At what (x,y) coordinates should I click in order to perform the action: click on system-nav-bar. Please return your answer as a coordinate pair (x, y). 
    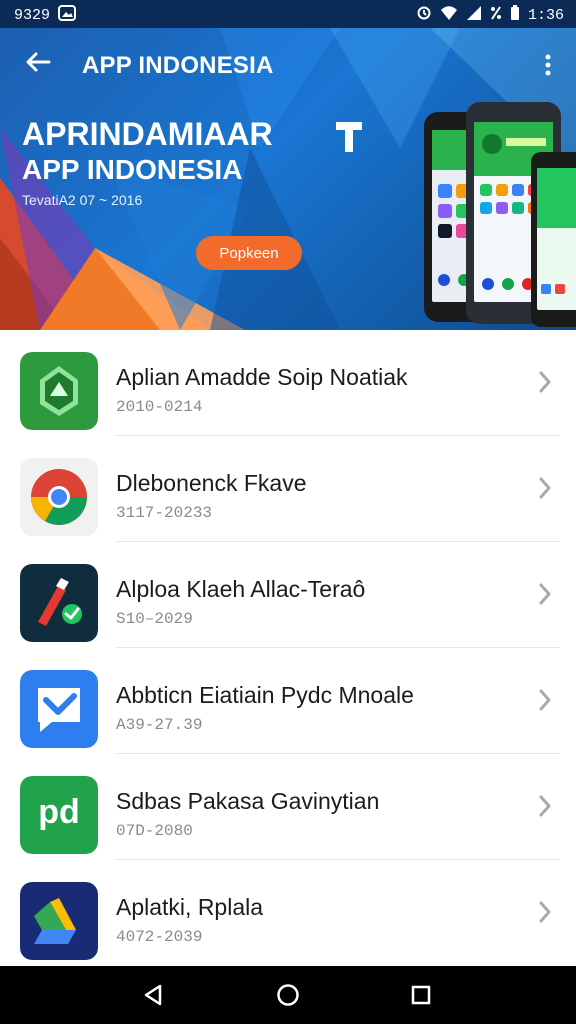
    Looking at the image, I should click on (288, 995).